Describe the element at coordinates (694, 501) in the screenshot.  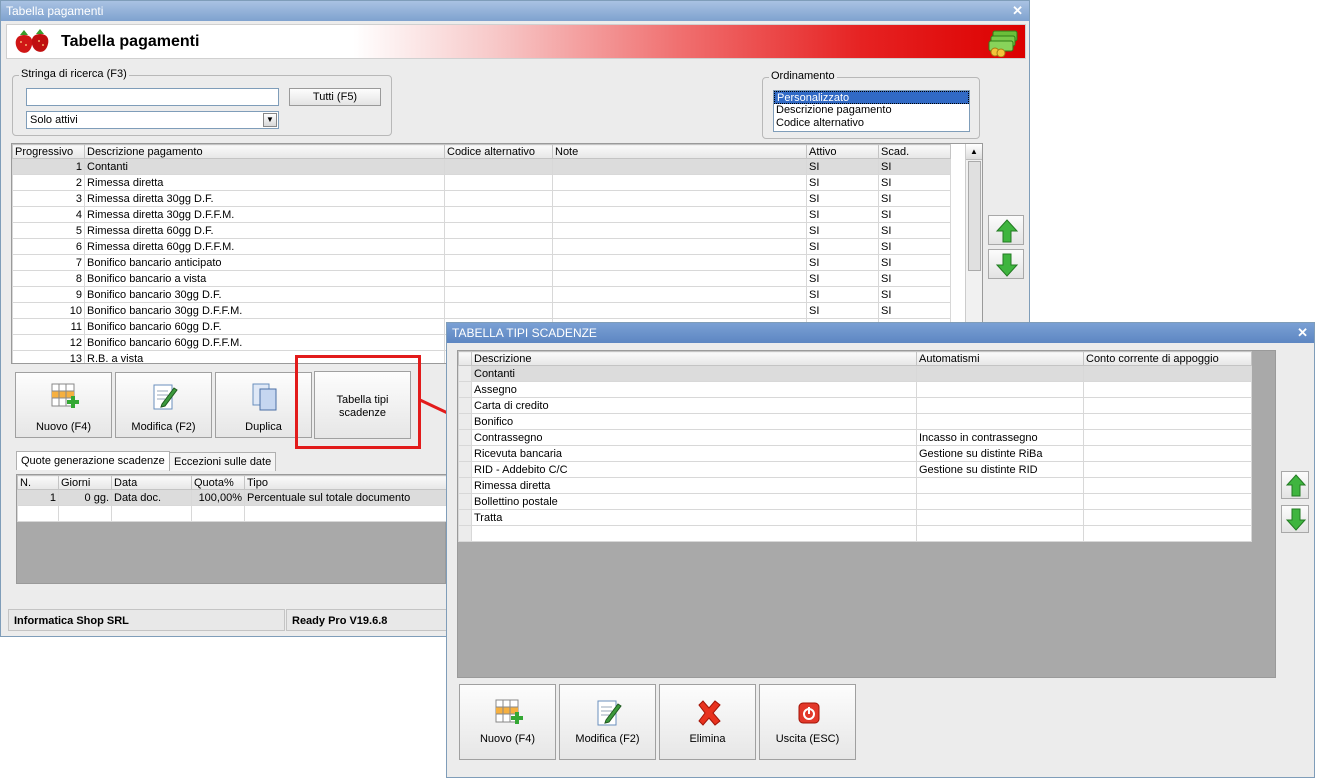
I see `table-cell: Bollettino postale` at that location.